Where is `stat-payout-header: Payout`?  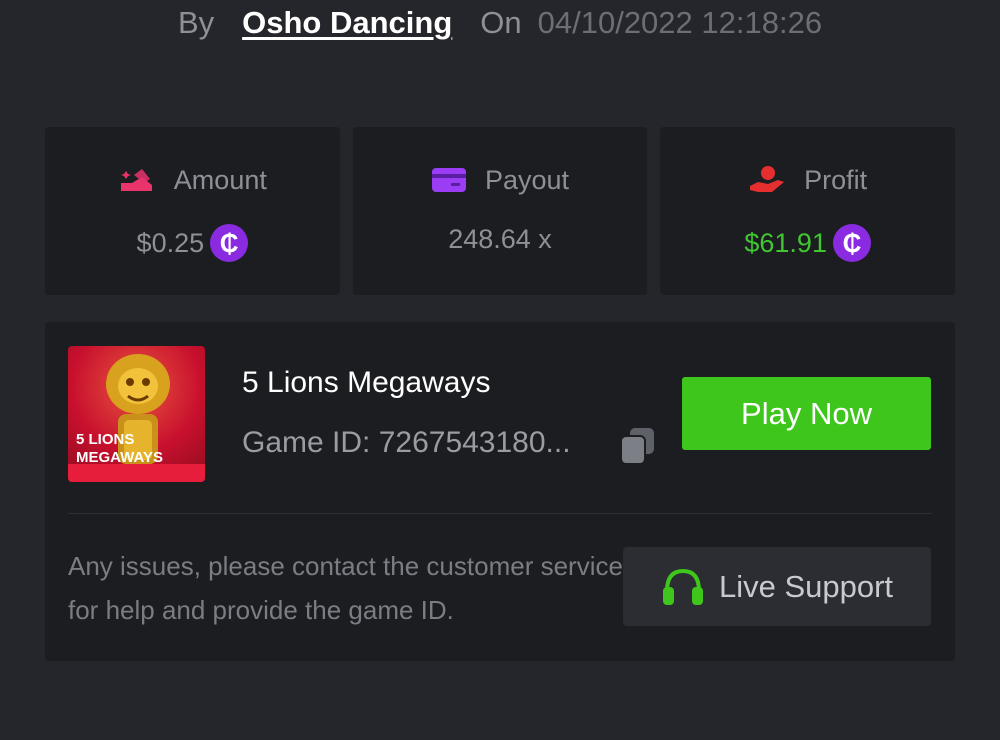 stat-payout-header: Payout is located at coordinates (500, 180).